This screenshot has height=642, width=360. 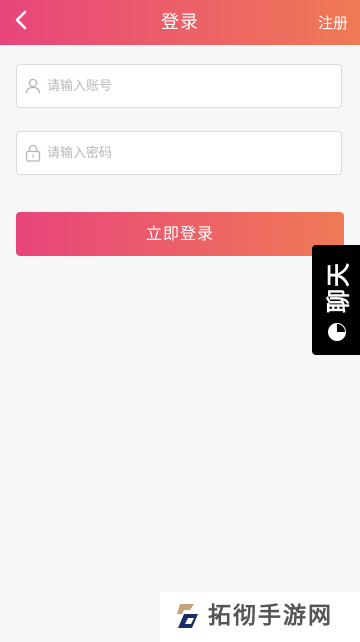 What do you see at coordinates (337, 332) in the screenshot?
I see `chat-bubble-icon` at bounding box center [337, 332].